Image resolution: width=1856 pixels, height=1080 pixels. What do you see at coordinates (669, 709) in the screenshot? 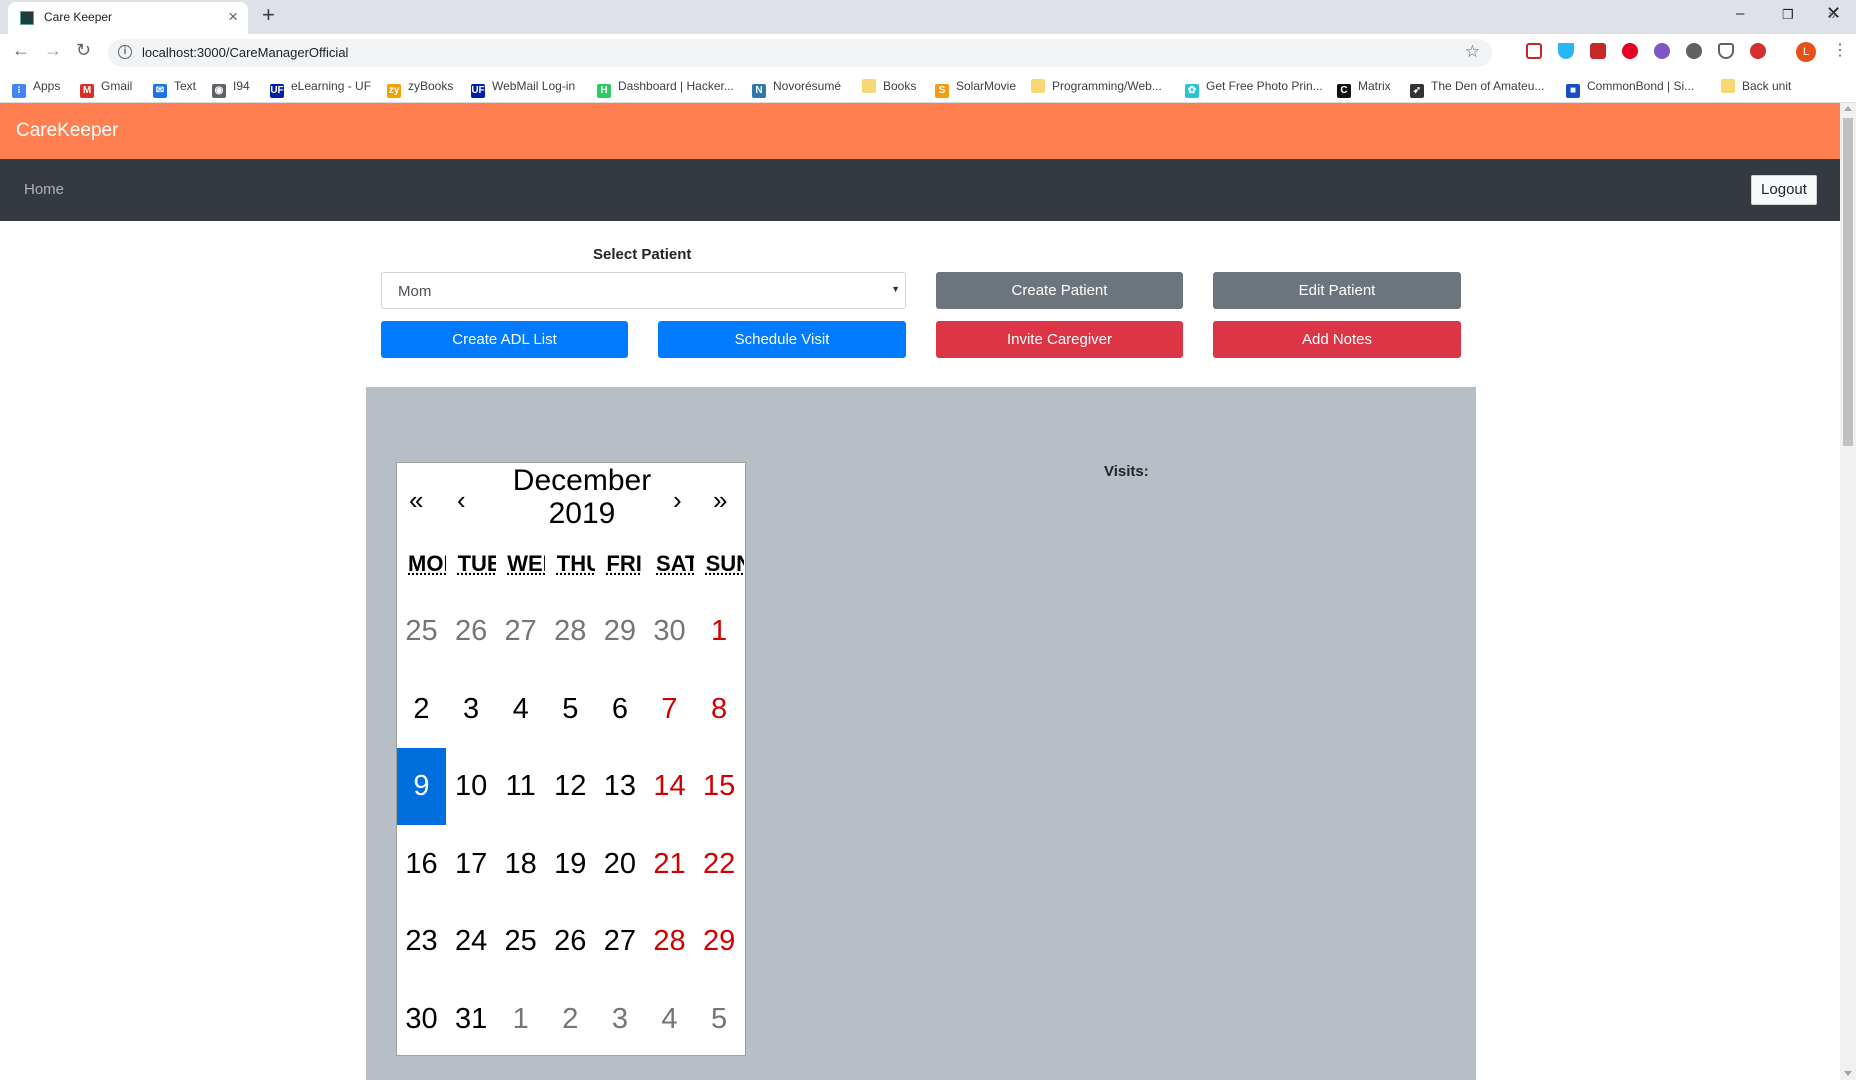
I see `calendar-day: 7` at bounding box center [669, 709].